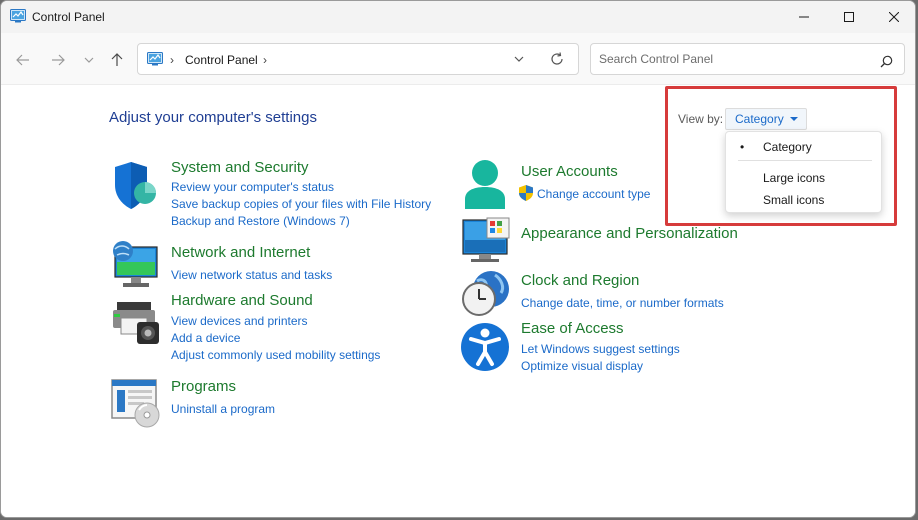  What do you see at coordinates (213, 117) in the screenshot?
I see `page-title: Adjust your computer's settings` at bounding box center [213, 117].